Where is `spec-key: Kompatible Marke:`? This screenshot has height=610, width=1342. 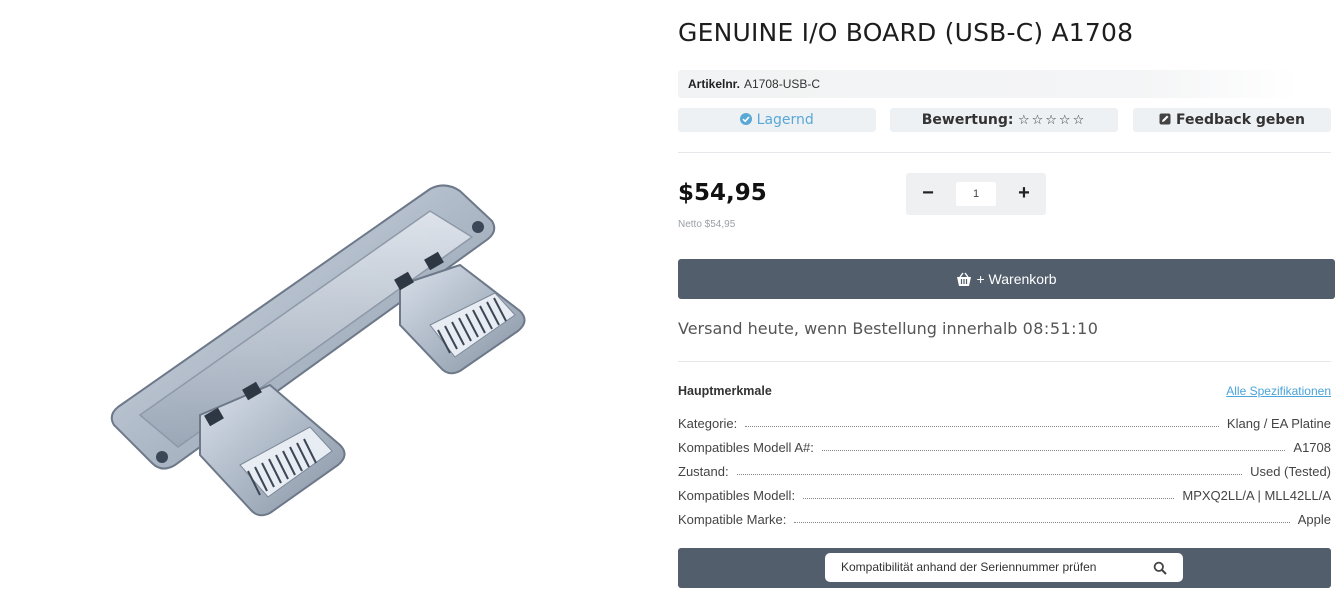
spec-key: Kompatible Marke: is located at coordinates (732, 519).